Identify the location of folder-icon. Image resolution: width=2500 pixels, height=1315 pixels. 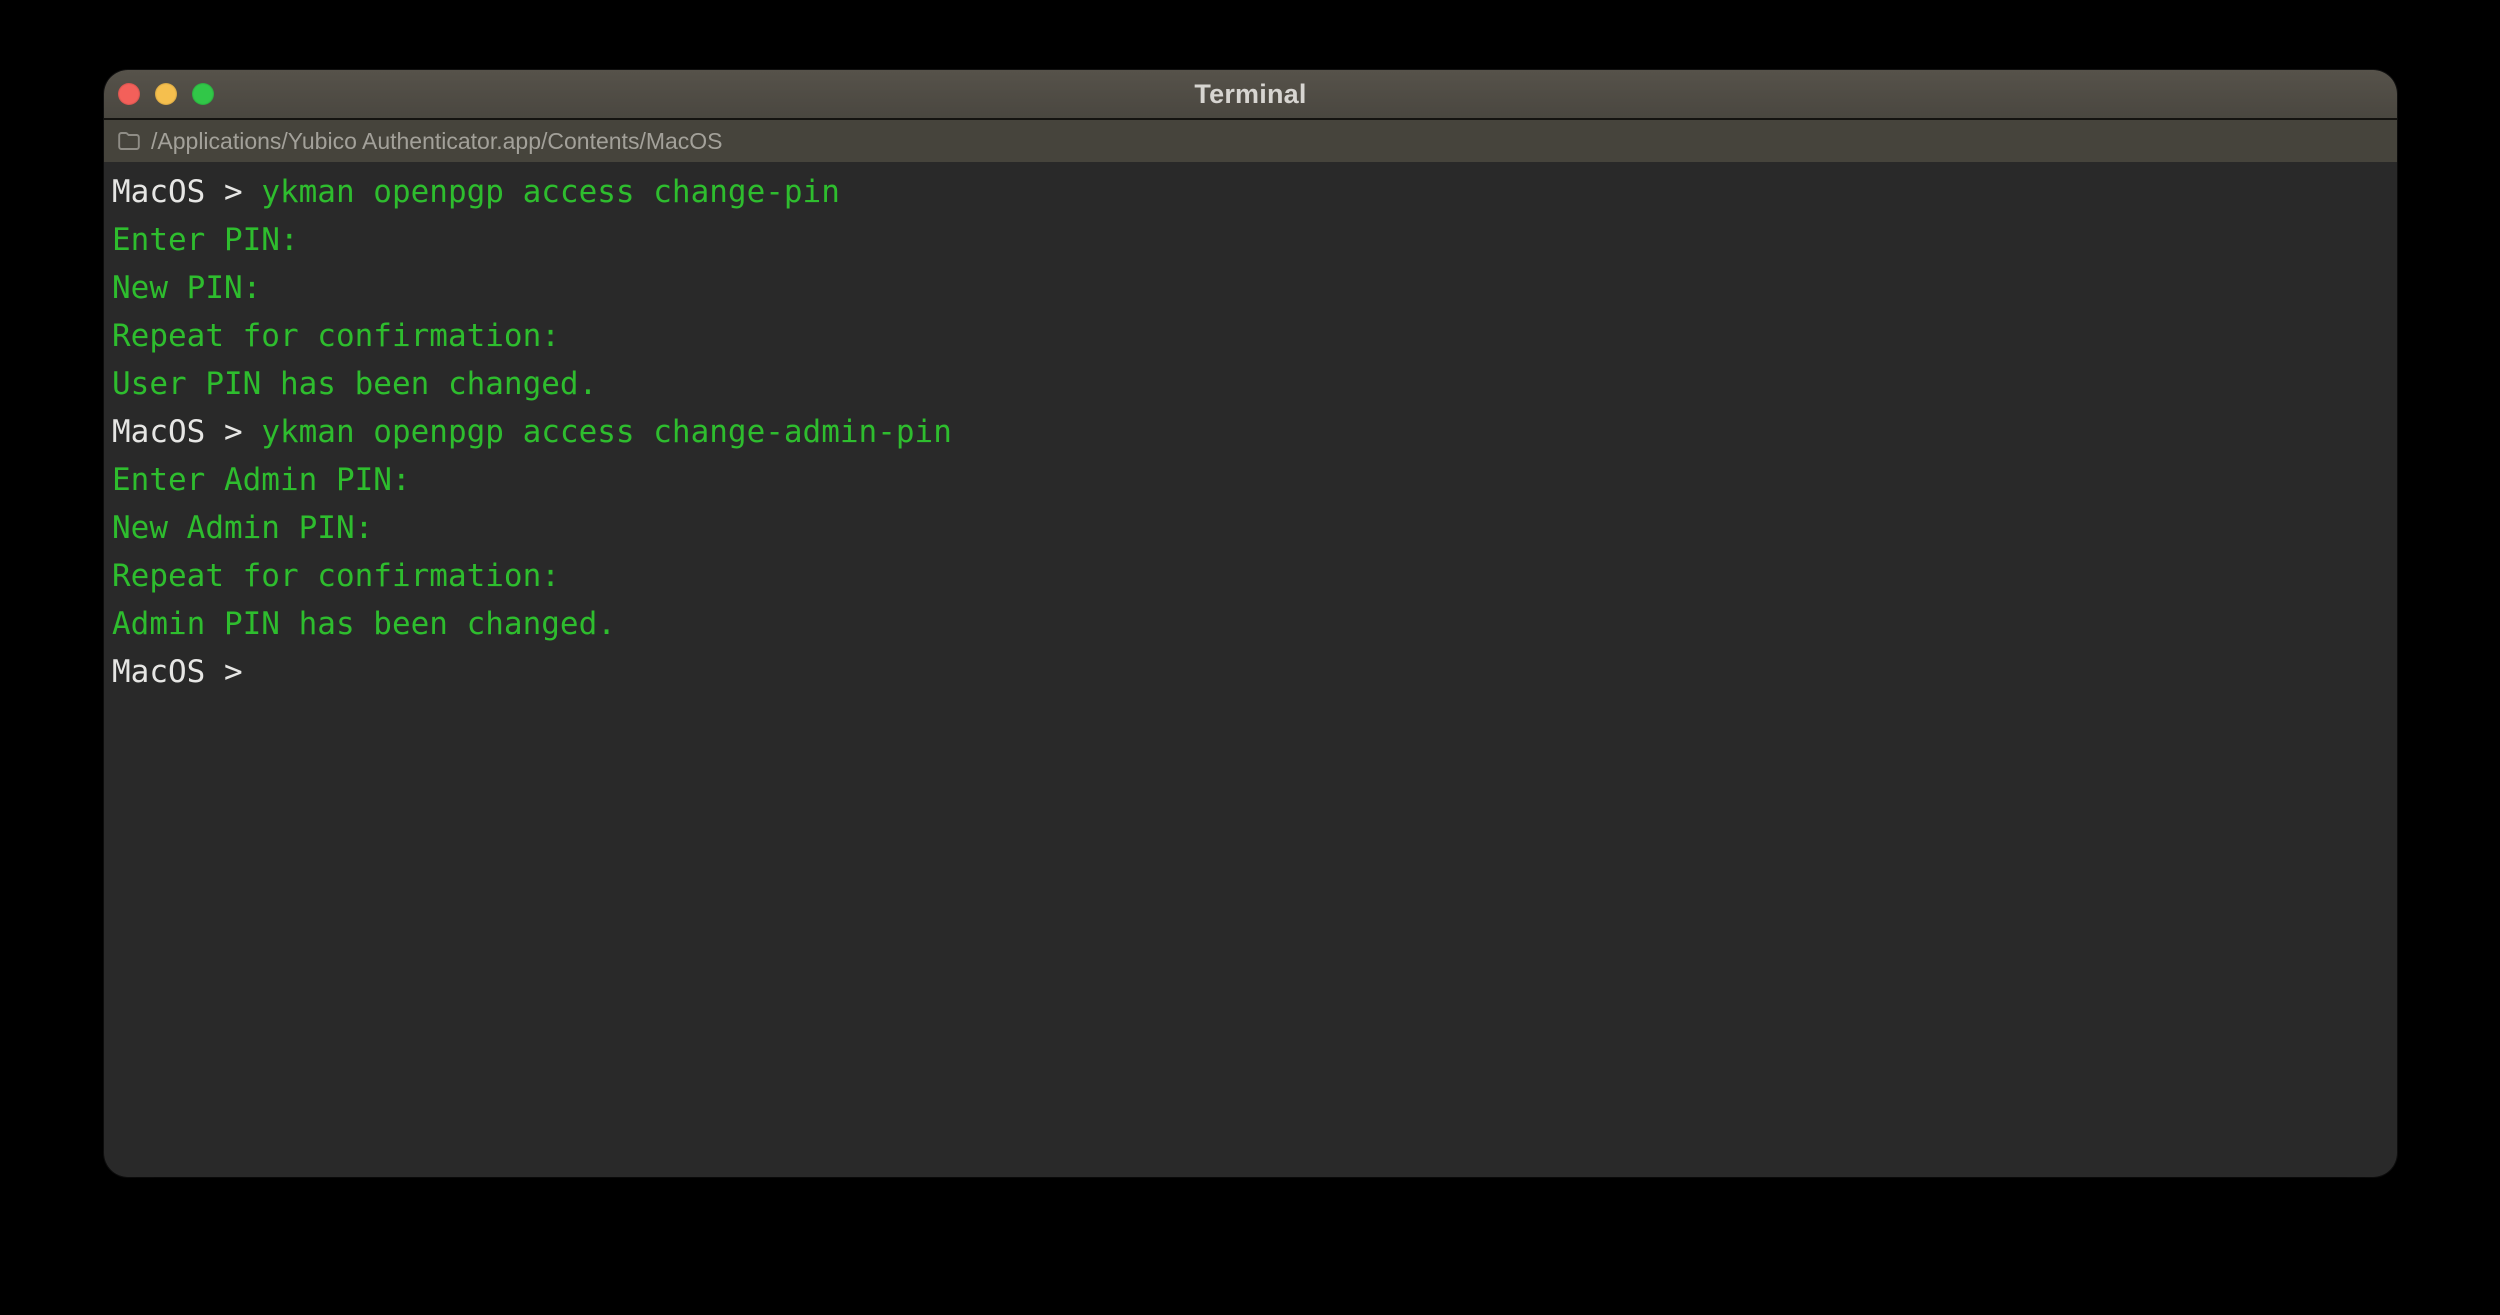
(129, 141).